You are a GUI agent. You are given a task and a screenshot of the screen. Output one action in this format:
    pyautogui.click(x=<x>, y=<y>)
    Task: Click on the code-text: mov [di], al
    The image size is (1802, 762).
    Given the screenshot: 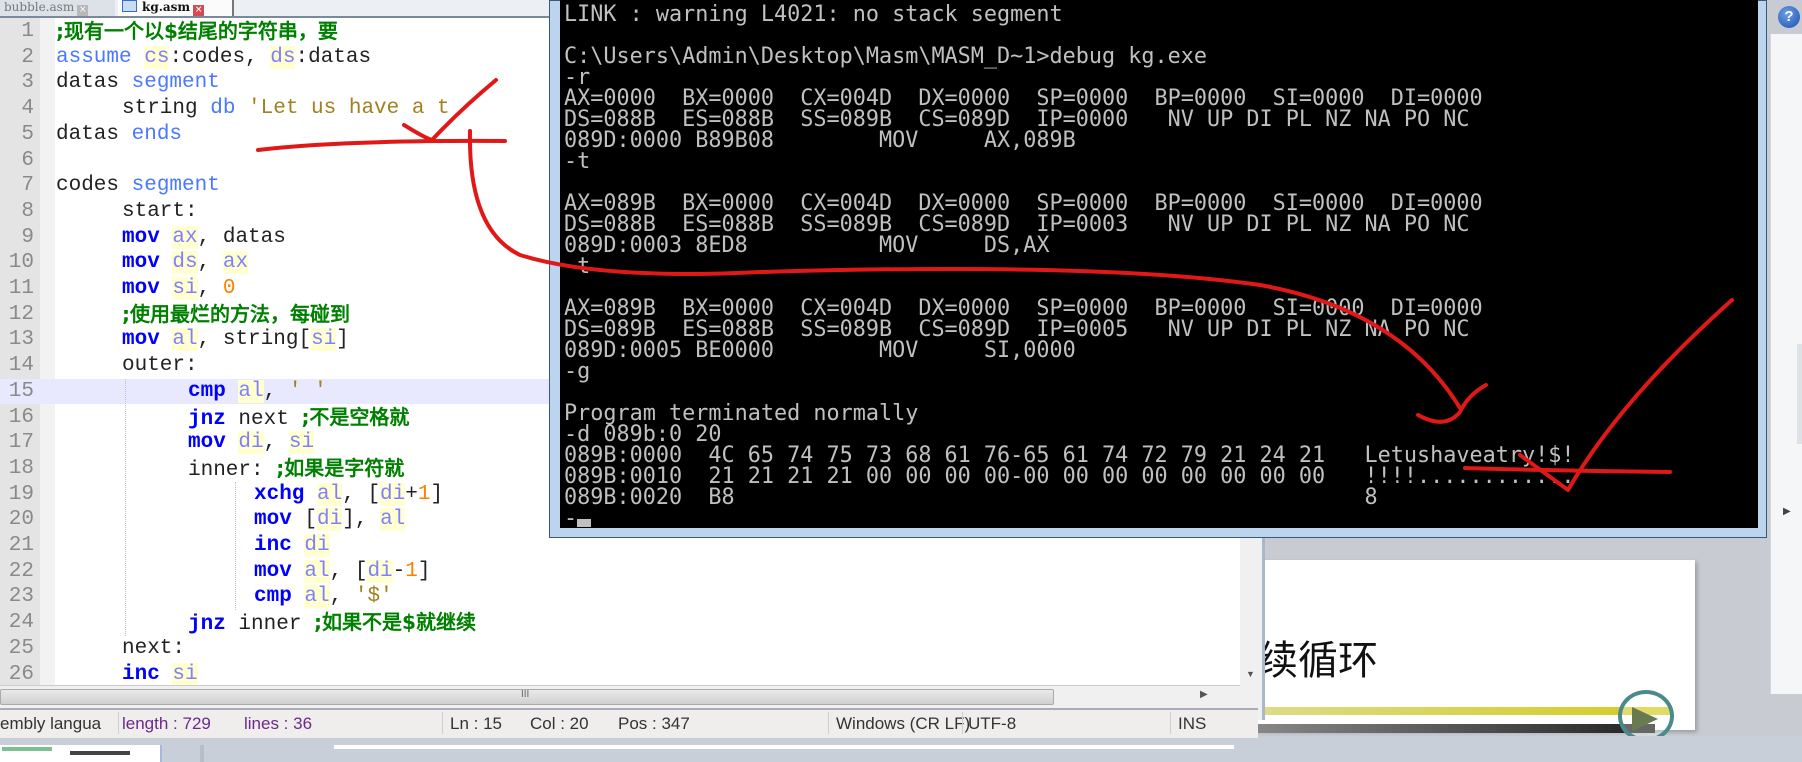 What is the action you would take?
    pyautogui.click(x=330, y=520)
    